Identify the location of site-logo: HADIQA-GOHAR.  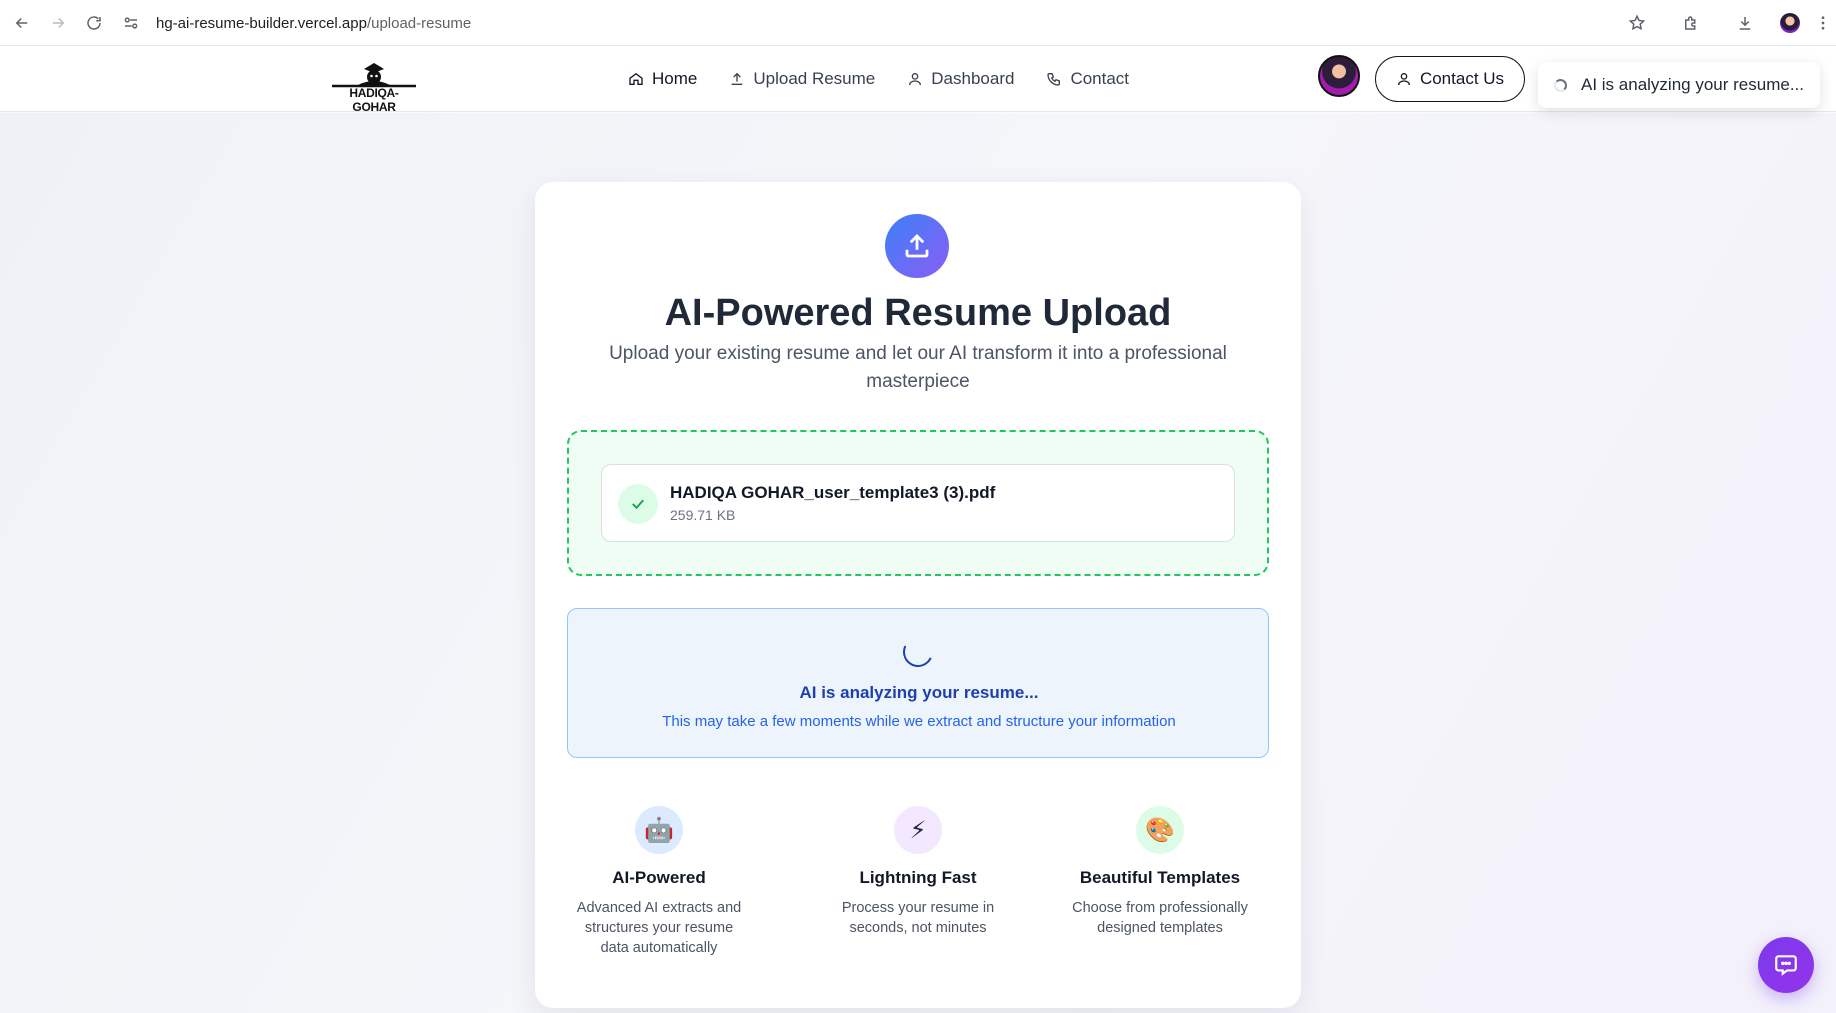
(374, 84).